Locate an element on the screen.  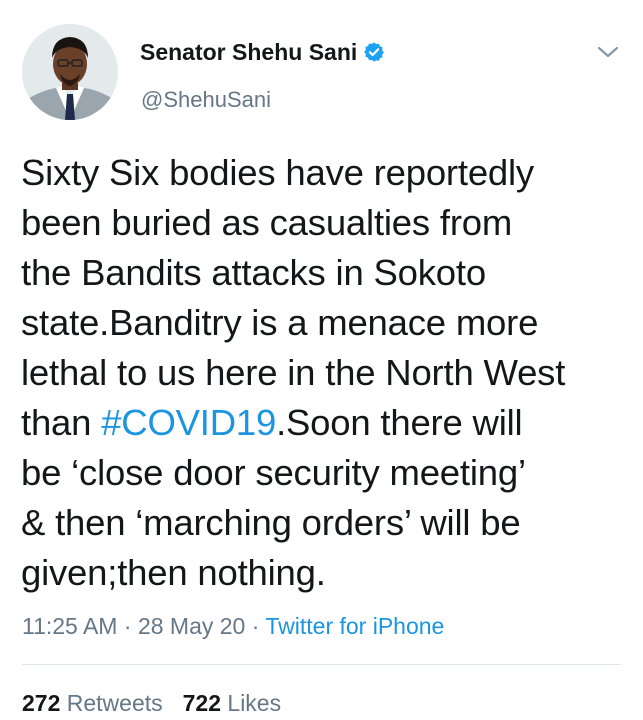
tweet-stats: 272 Retweets 722 Likes is located at coordinates (151, 703).